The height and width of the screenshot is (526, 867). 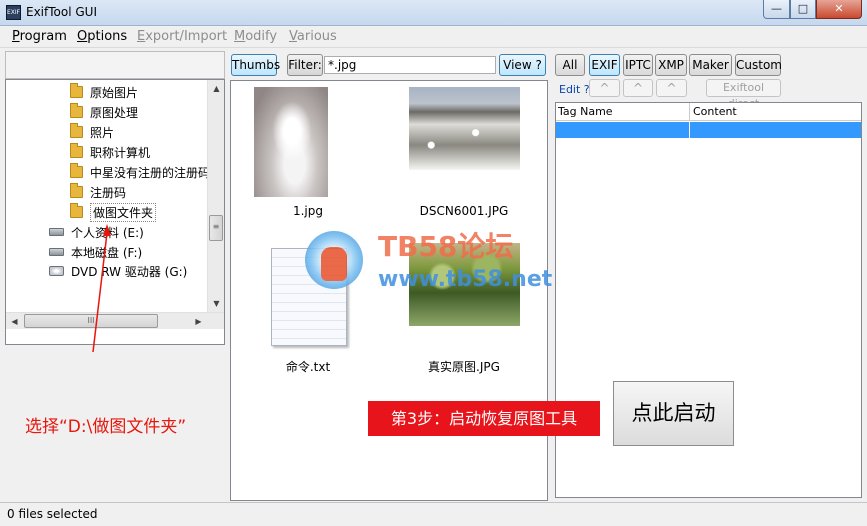 What do you see at coordinates (464, 367) in the screenshot?
I see `file-name: 真实原图.JPG` at bounding box center [464, 367].